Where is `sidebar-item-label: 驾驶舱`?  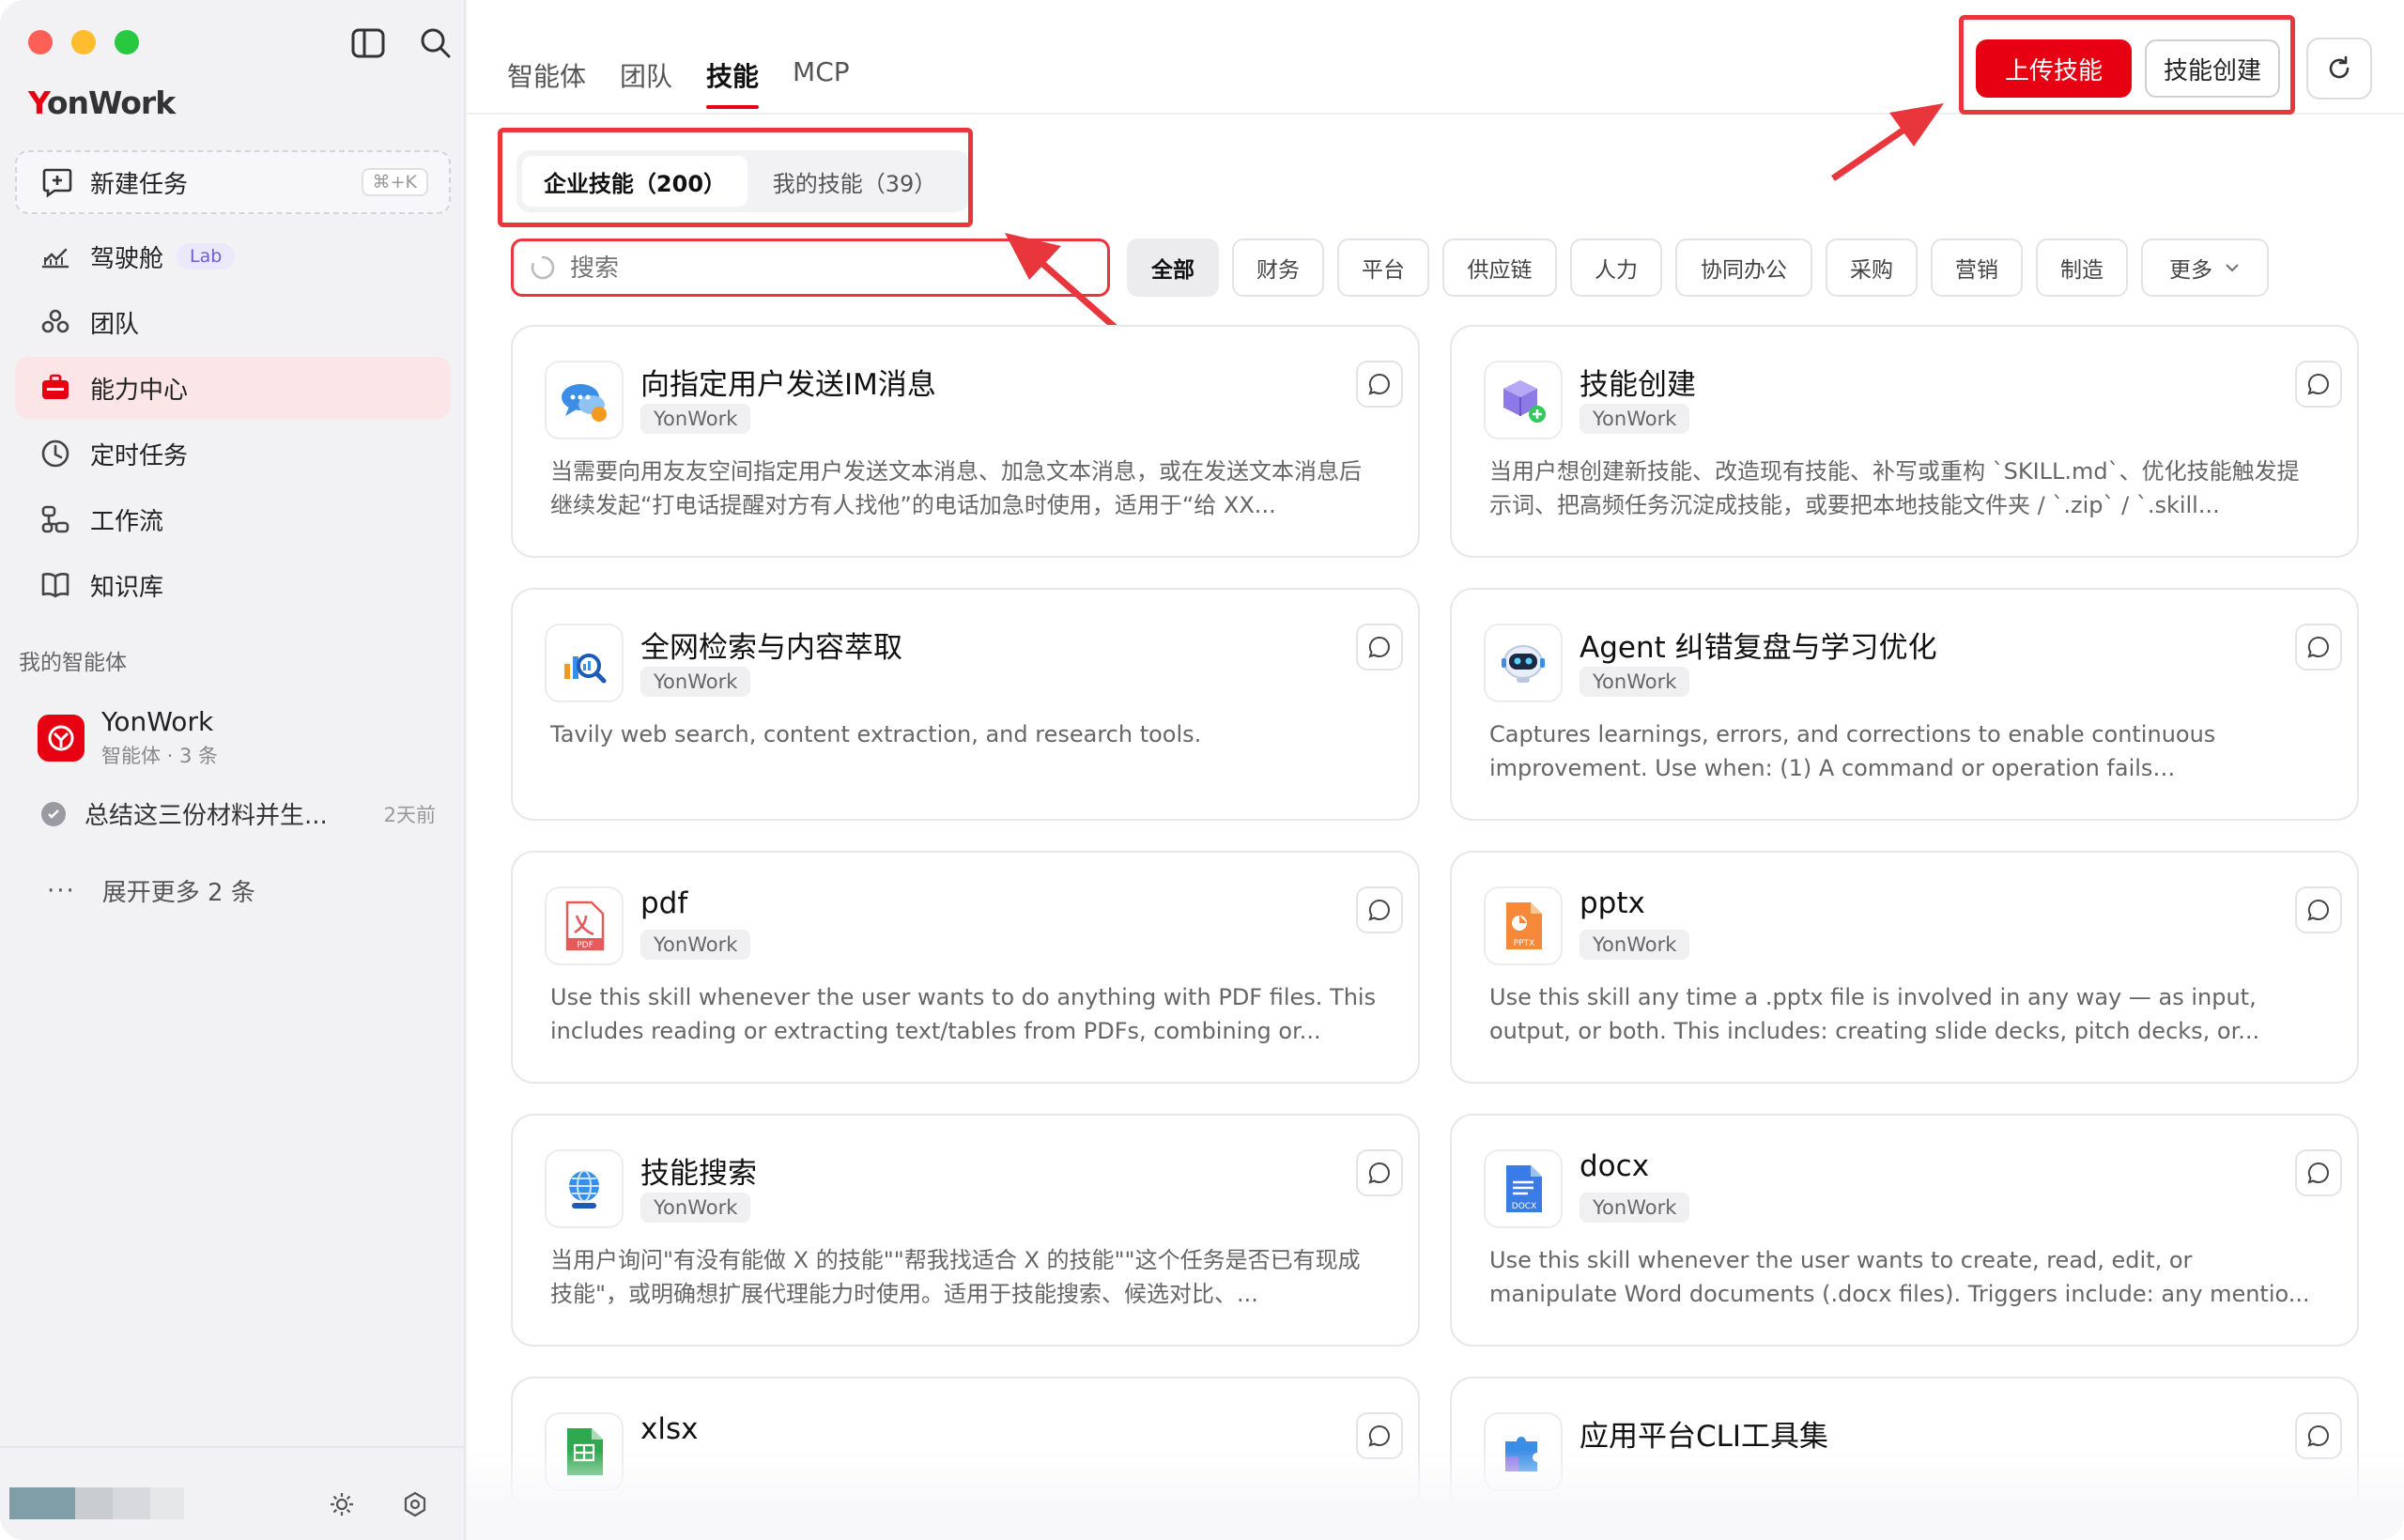
sidebar-item-label: 驾驶舱 is located at coordinates (127, 258).